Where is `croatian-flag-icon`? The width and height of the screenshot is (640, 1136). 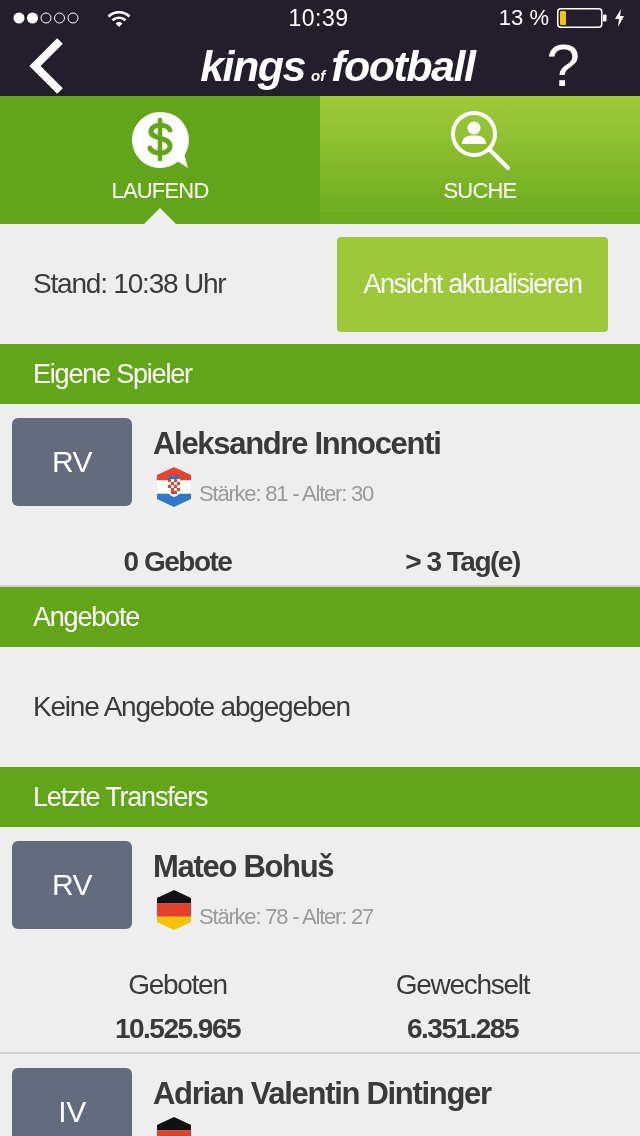
croatian-flag-icon is located at coordinates (174, 487).